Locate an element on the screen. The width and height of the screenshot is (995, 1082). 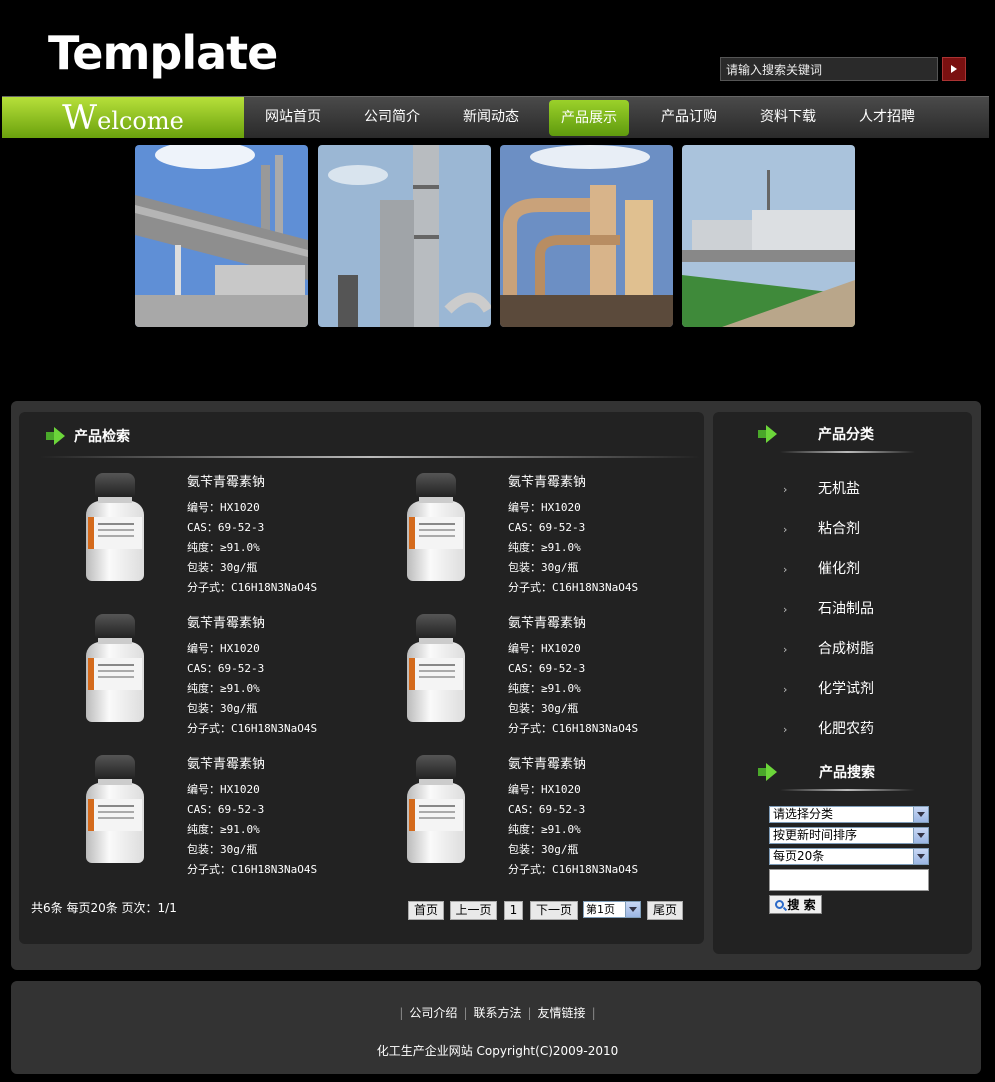
nav-item-products: 产品展示 is located at coordinates (589, 118).